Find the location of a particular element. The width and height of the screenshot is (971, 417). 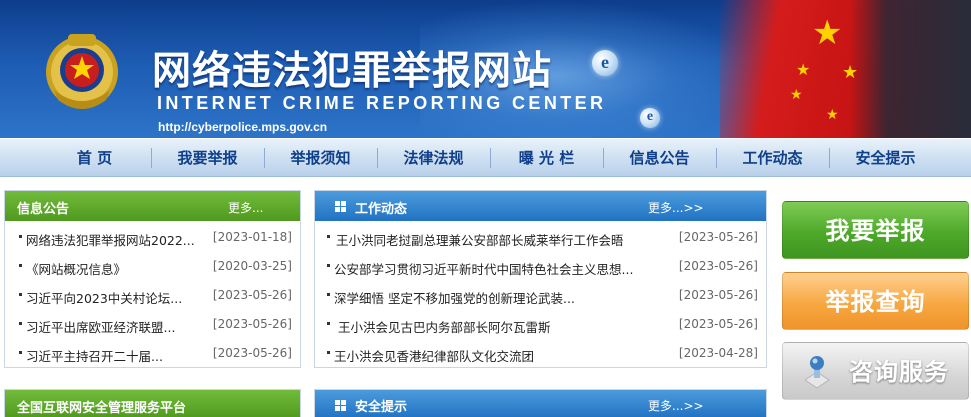

security-platform-panel: 全国互联网安全管理服务平台 is located at coordinates (152, 403).